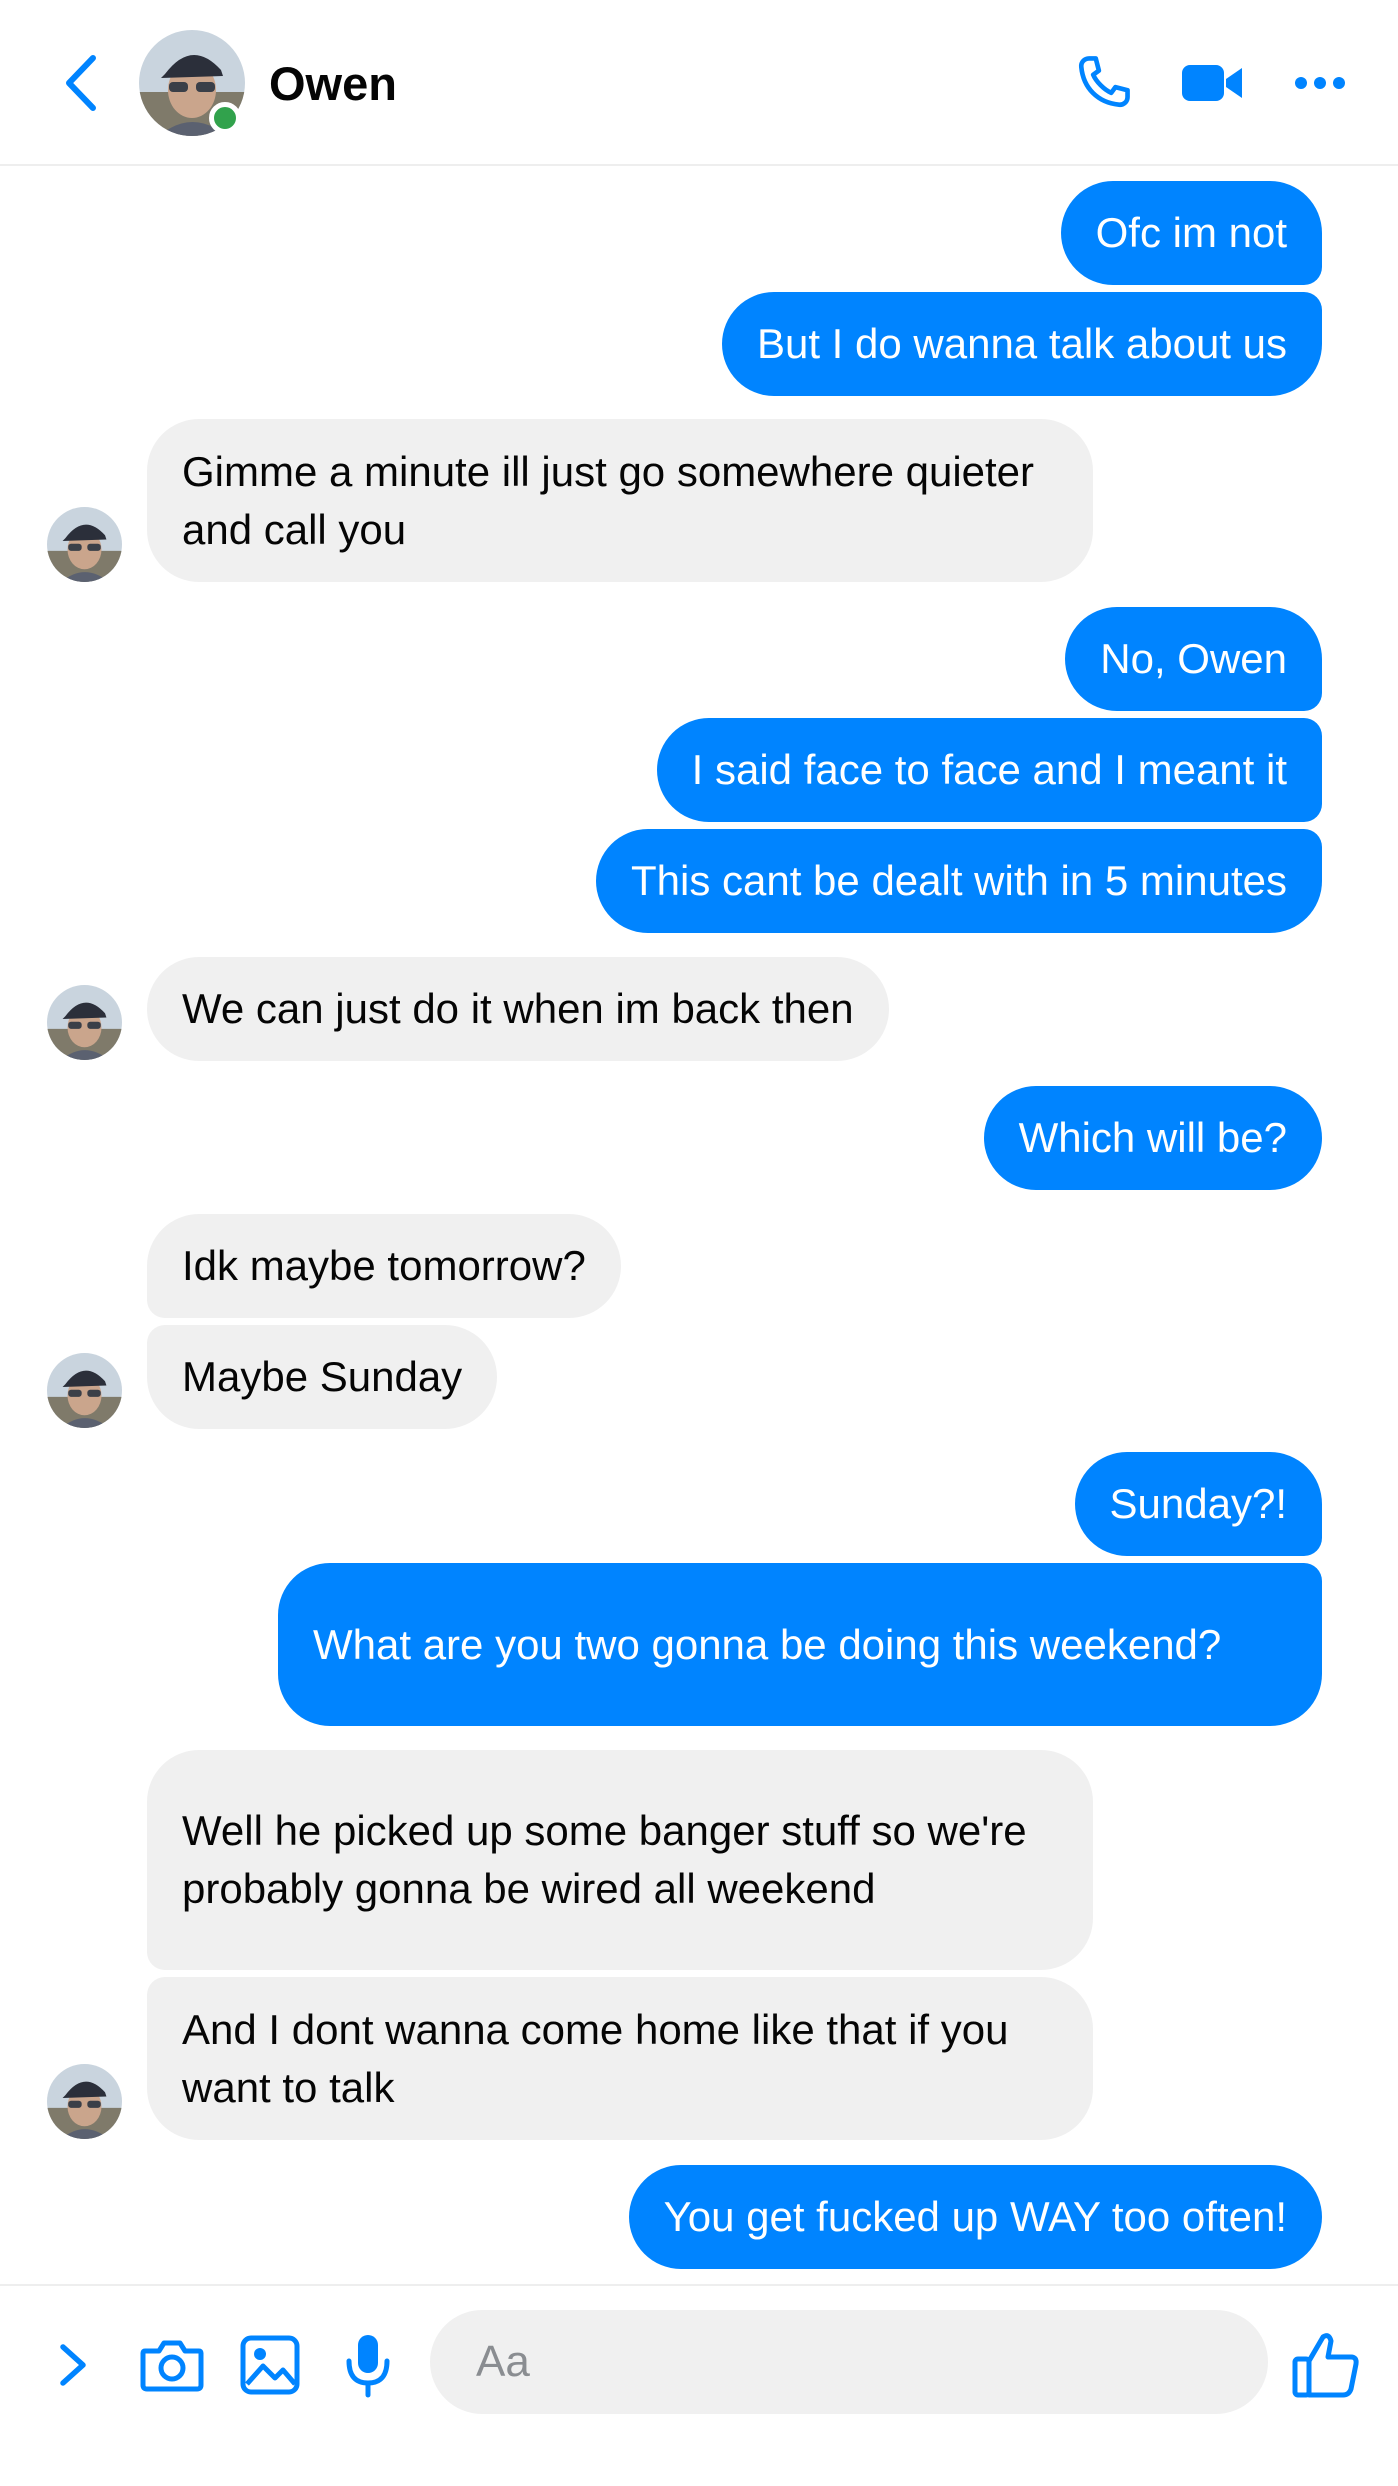  I want to click on camera-button, so click(172, 2365).